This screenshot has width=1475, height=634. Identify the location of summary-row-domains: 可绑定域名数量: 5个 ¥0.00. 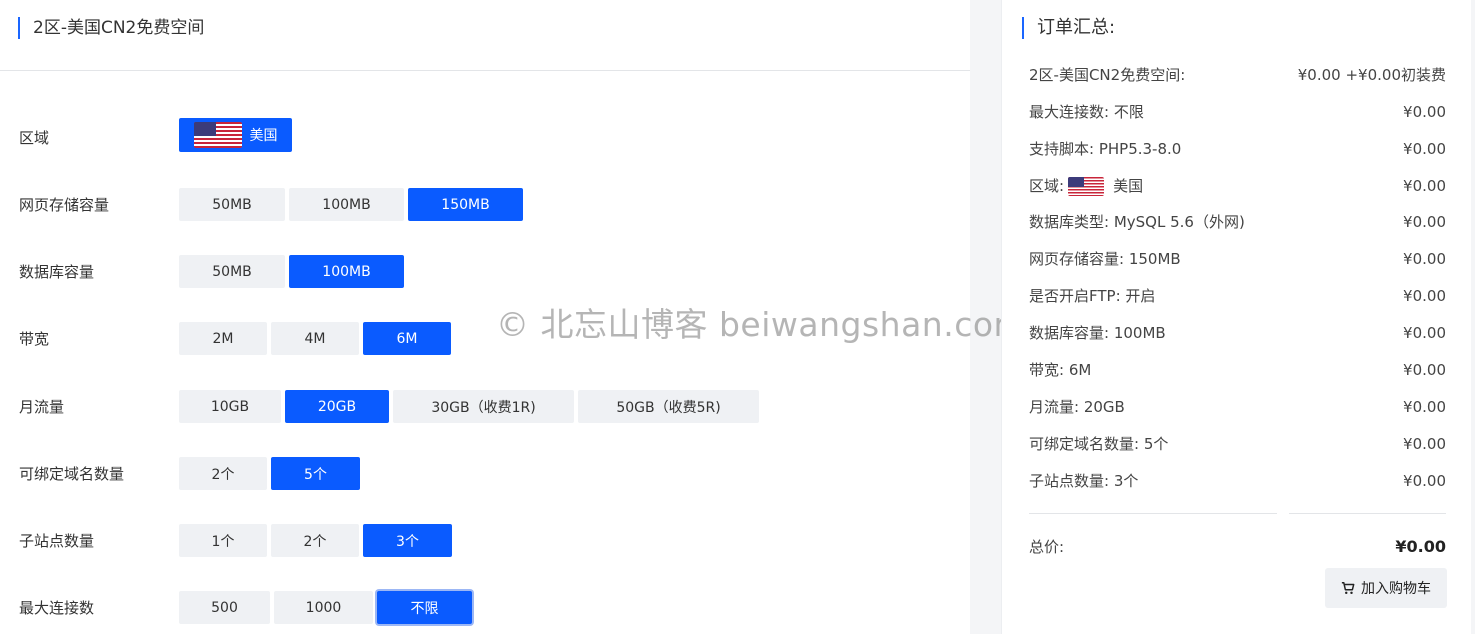
(1237, 444).